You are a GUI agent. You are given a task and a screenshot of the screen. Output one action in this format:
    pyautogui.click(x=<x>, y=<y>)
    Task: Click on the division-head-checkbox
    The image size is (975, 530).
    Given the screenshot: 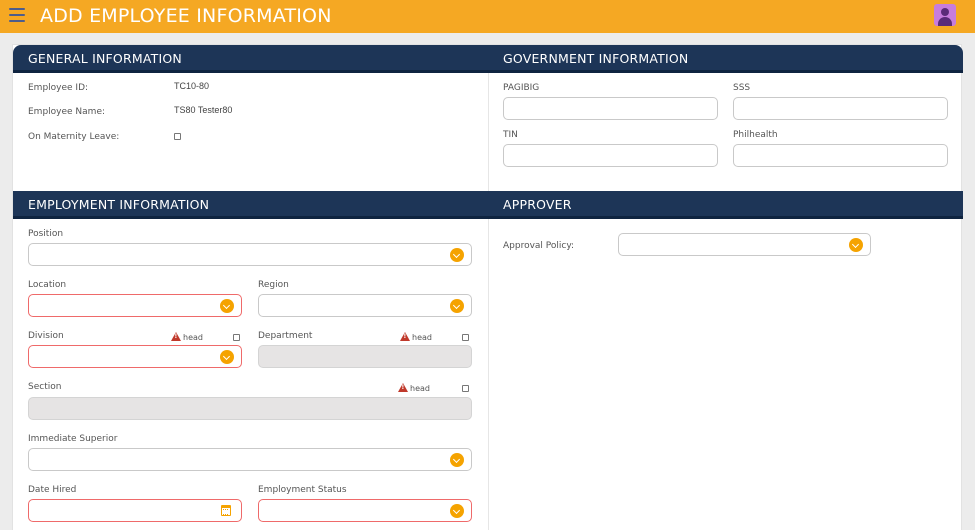 What is the action you would take?
    pyautogui.click(x=236, y=337)
    